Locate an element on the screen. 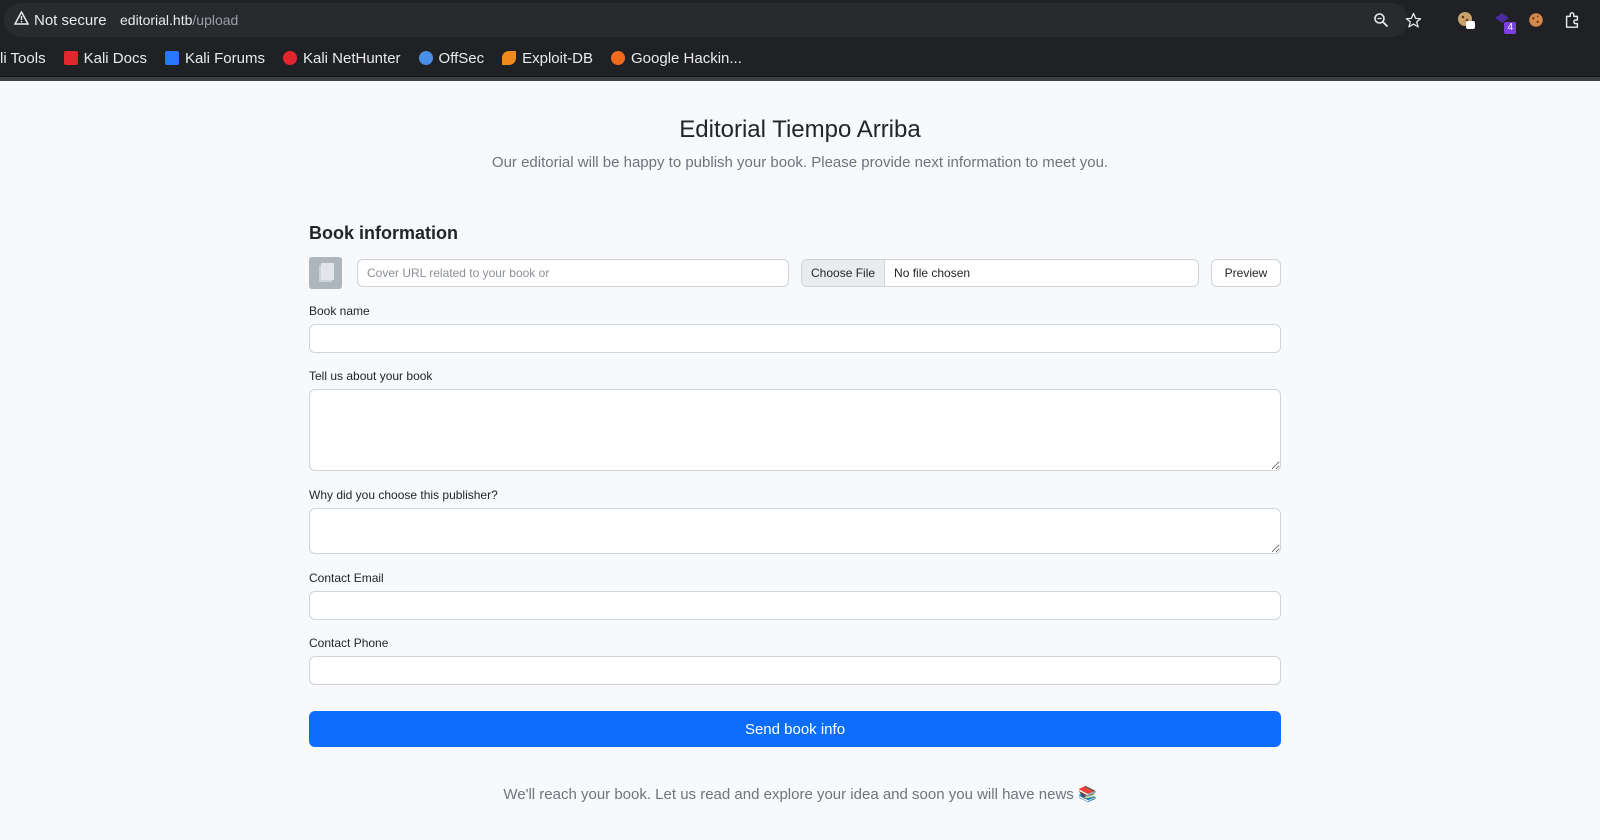 The width and height of the screenshot is (1600, 840). bookmark-exploit-db: Exploit-DB is located at coordinates (547, 58).